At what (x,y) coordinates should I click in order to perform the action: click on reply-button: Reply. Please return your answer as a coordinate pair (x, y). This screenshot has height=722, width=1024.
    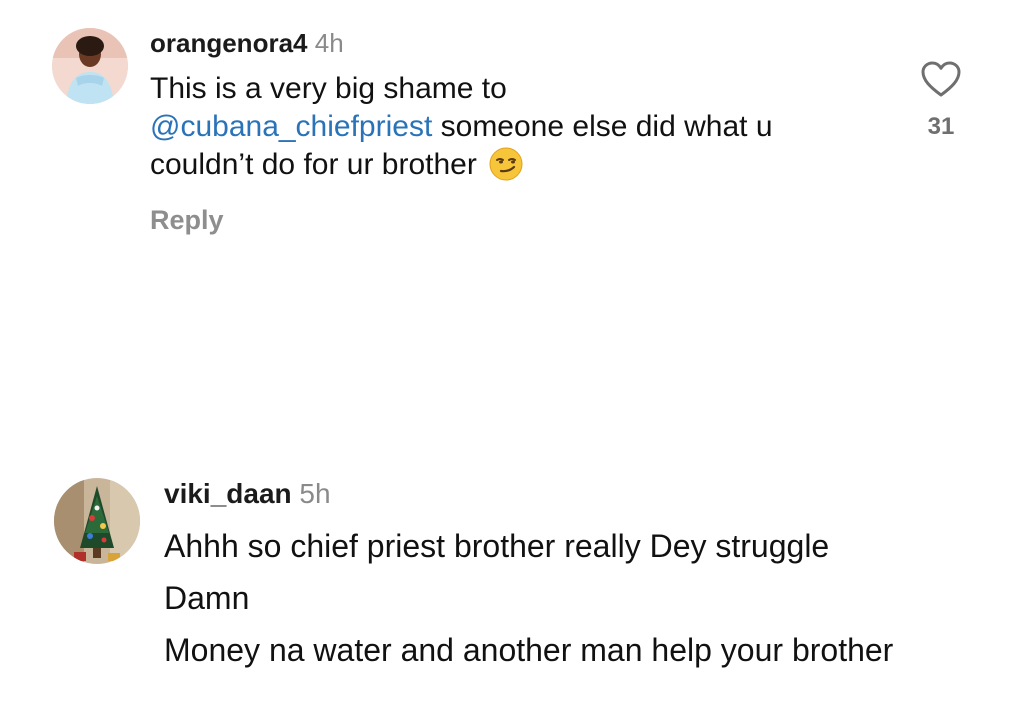
    Looking at the image, I should click on (187, 220).